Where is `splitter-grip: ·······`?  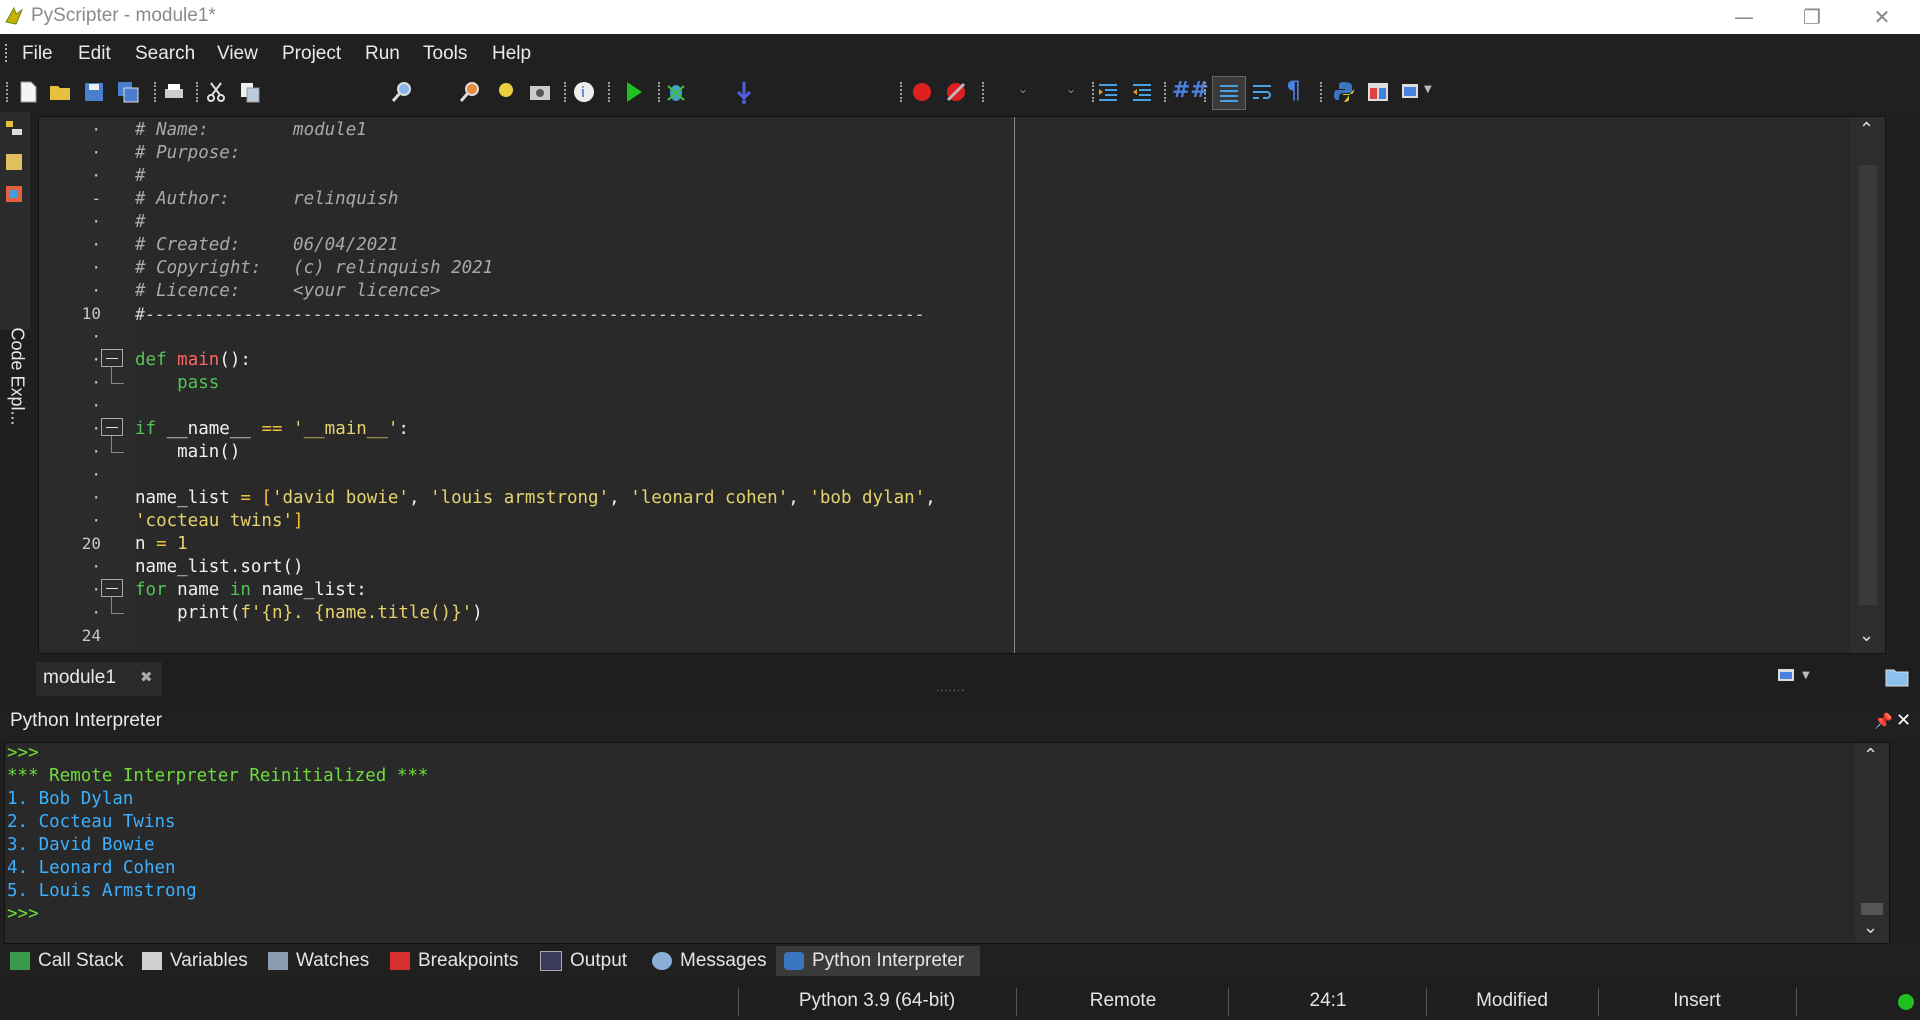
splitter-grip: ······· is located at coordinates (950, 691).